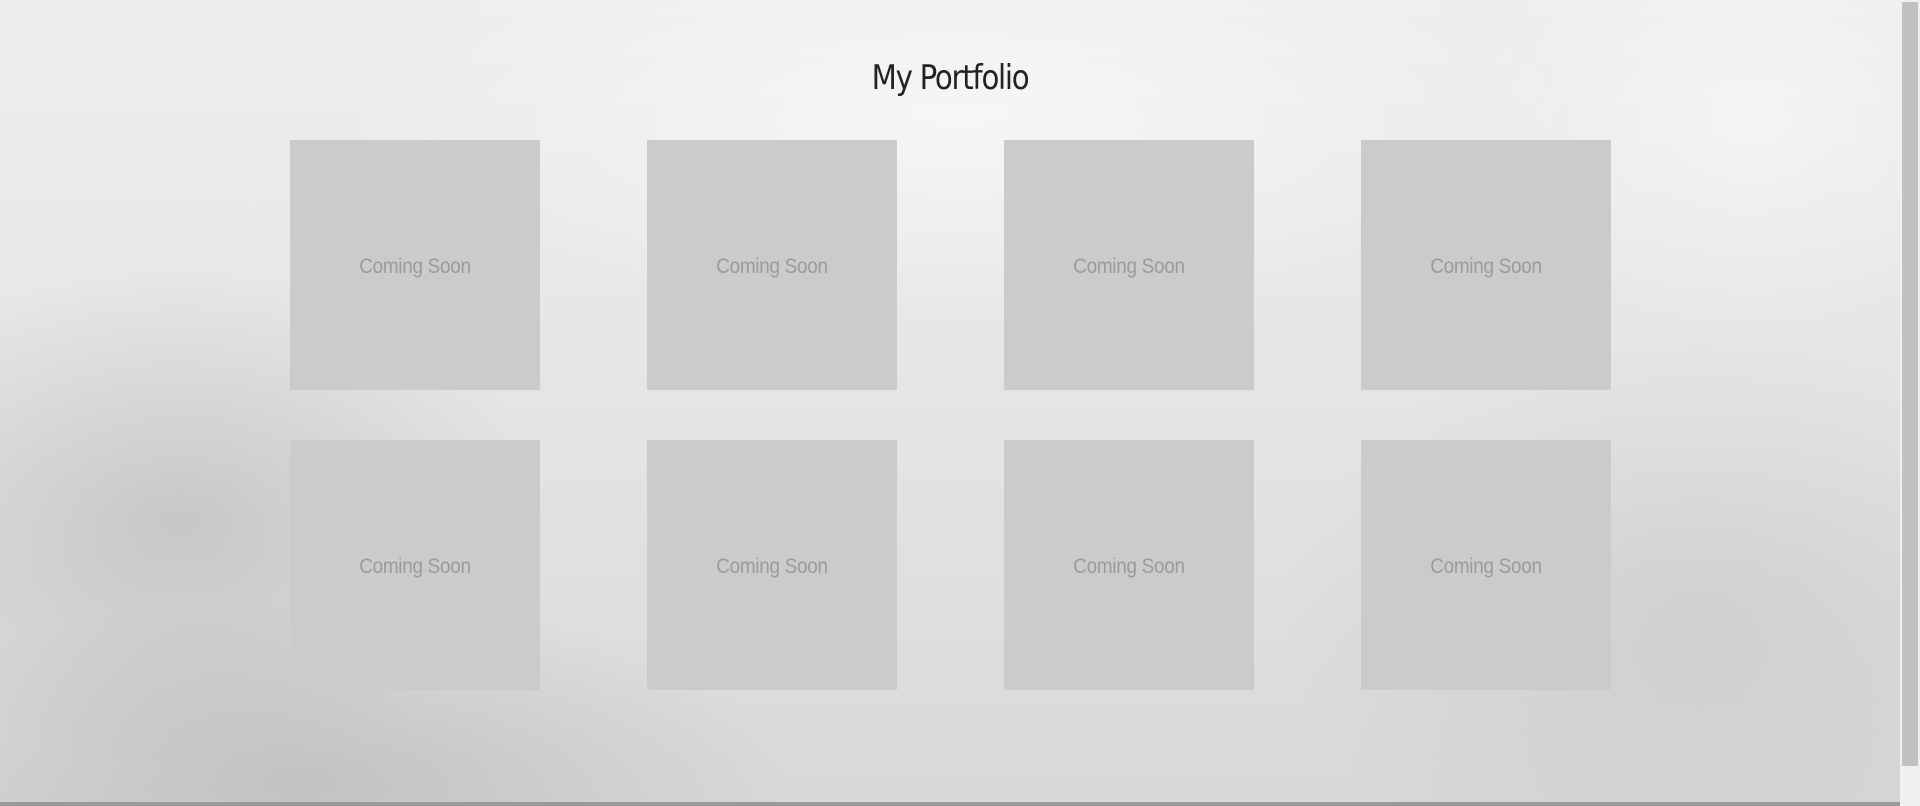 The height and width of the screenshot is (806, 1920). I want to click on page-title: My Portfolio, so click(950, 78).